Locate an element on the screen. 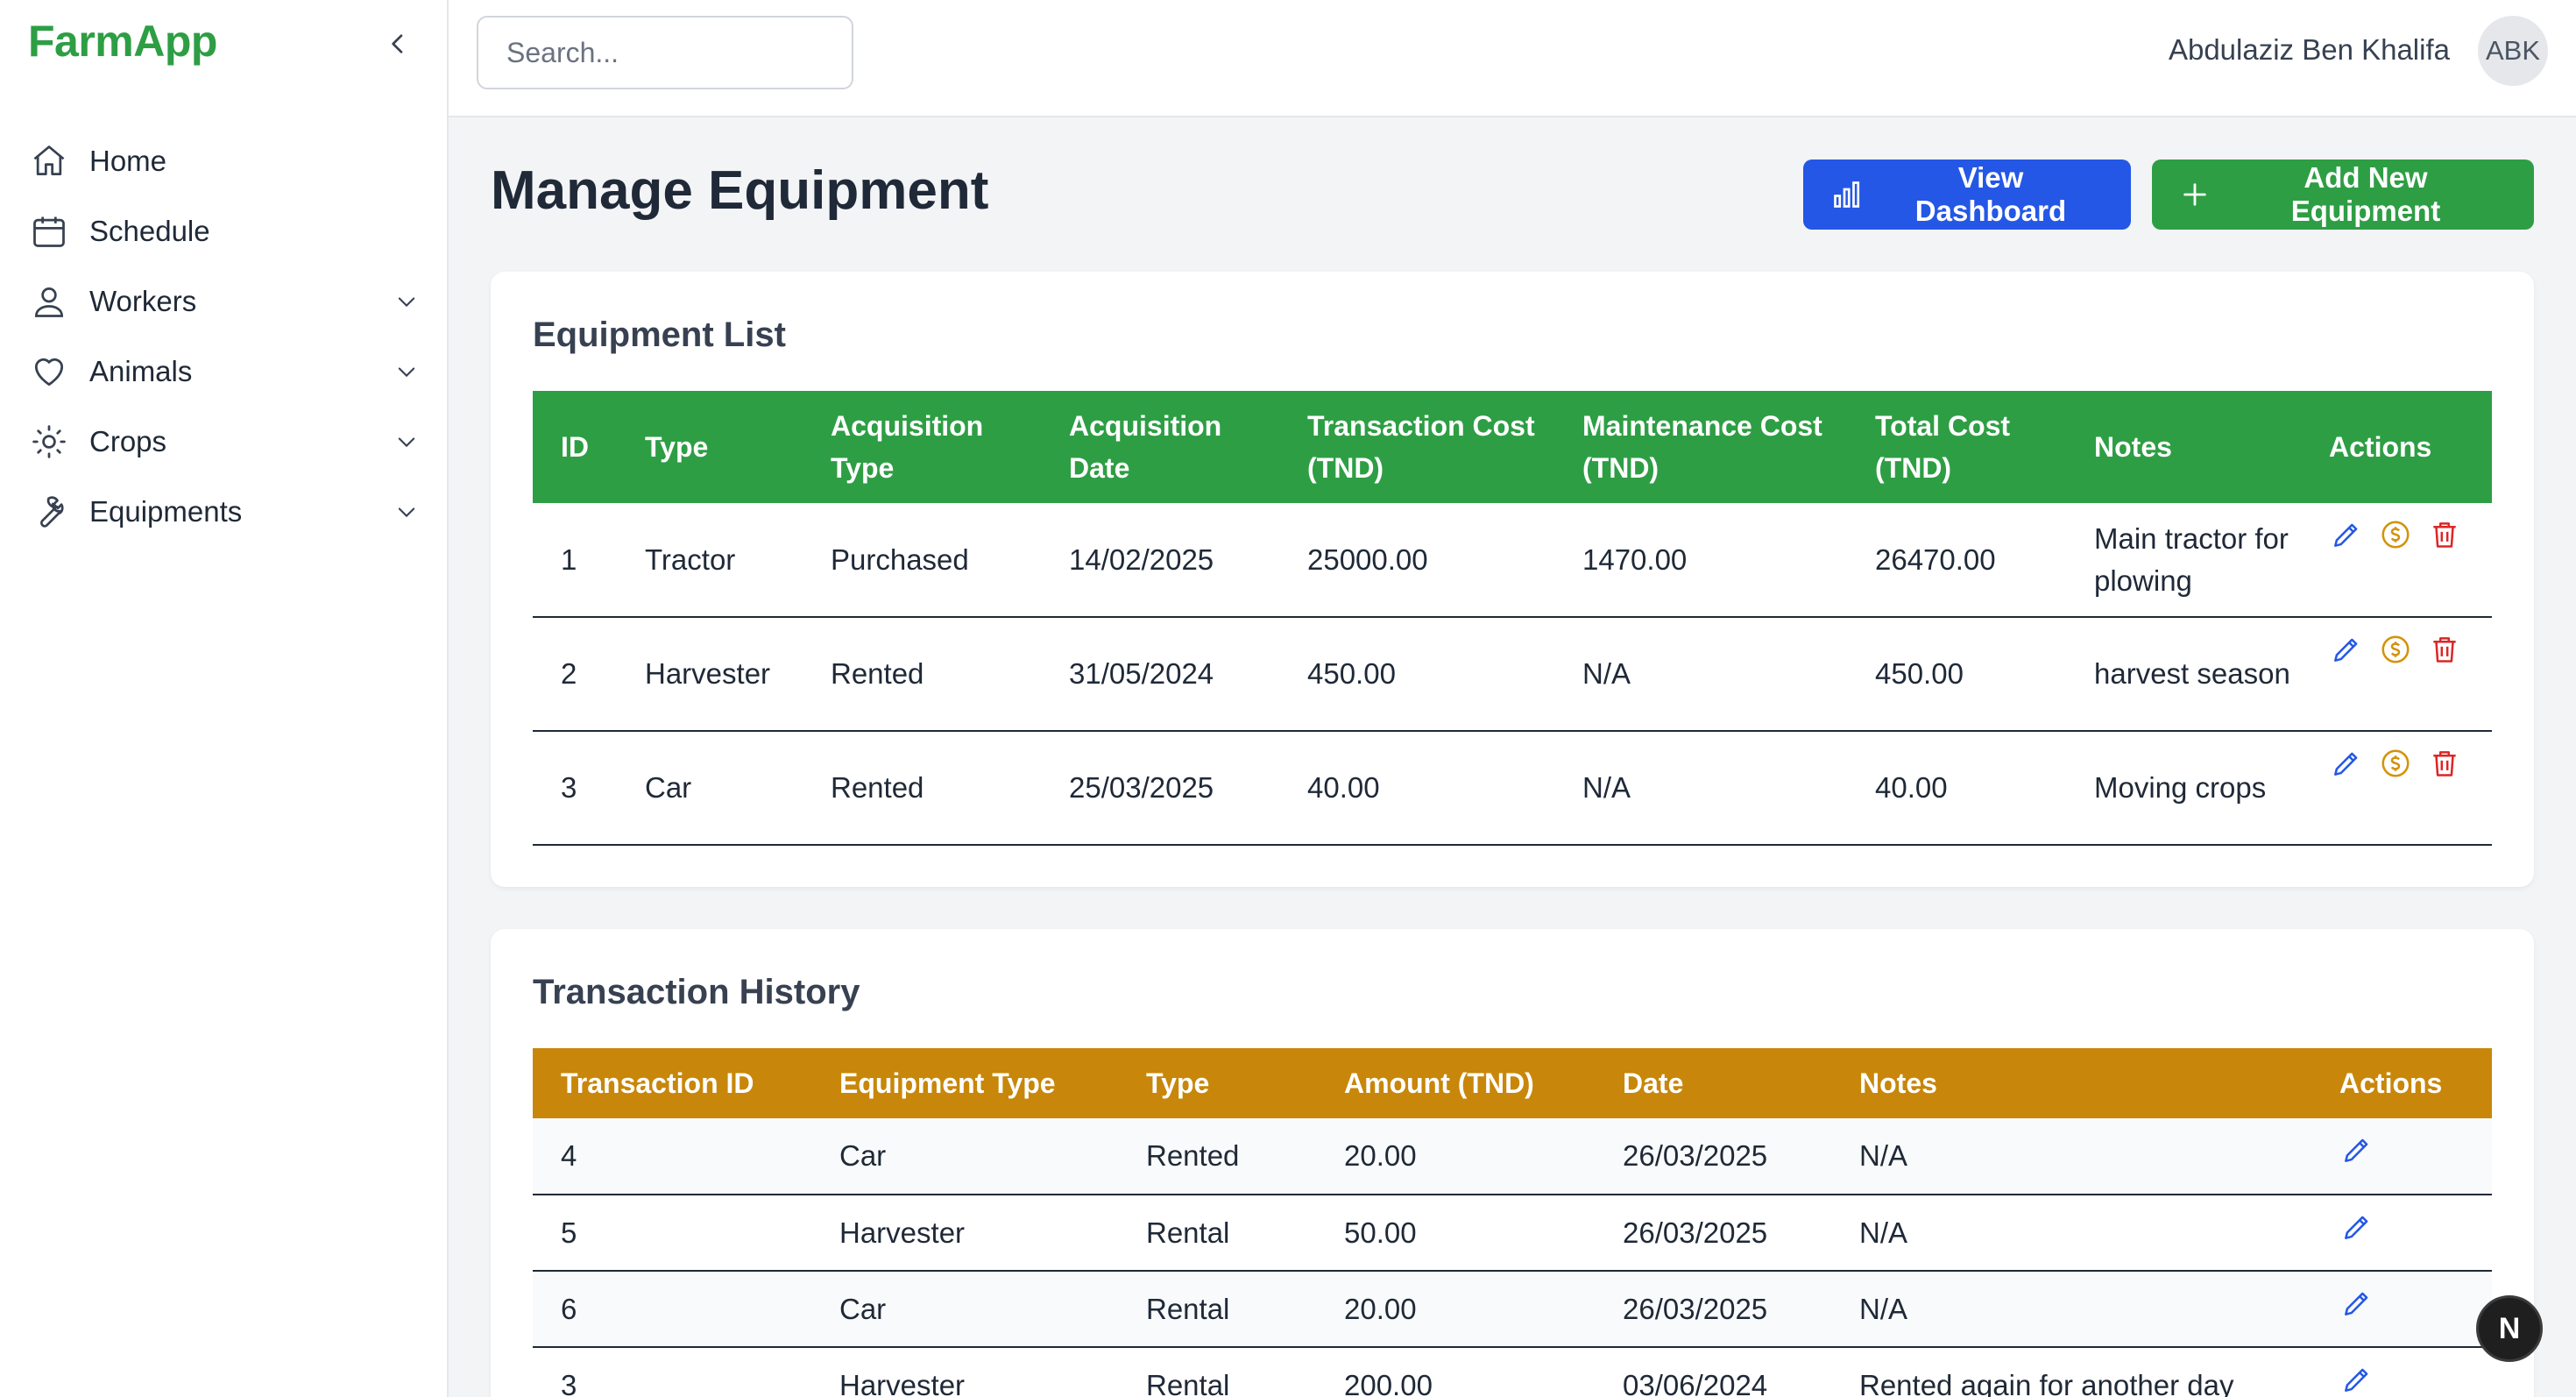 The image size is (2576, 1397). view-dashboard-label: View Dashboard is located at coordinates (1990, 194).